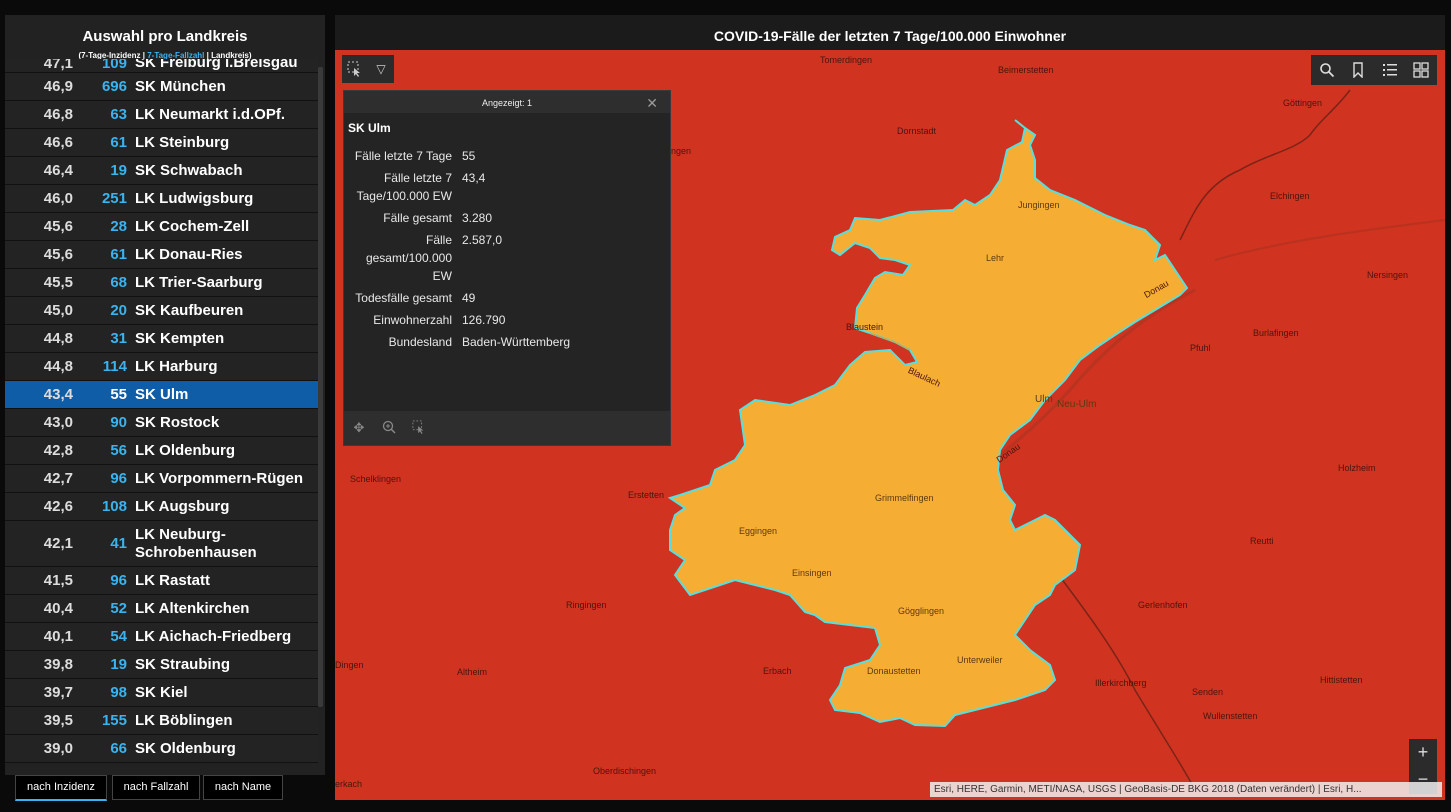 This screenshot has height=812, width=1451. What do you see at coordinates (216, 65) in the screenshot?
I see `district-name: SK Freiburg i.Breisgau` at bounding box center [216, 65].